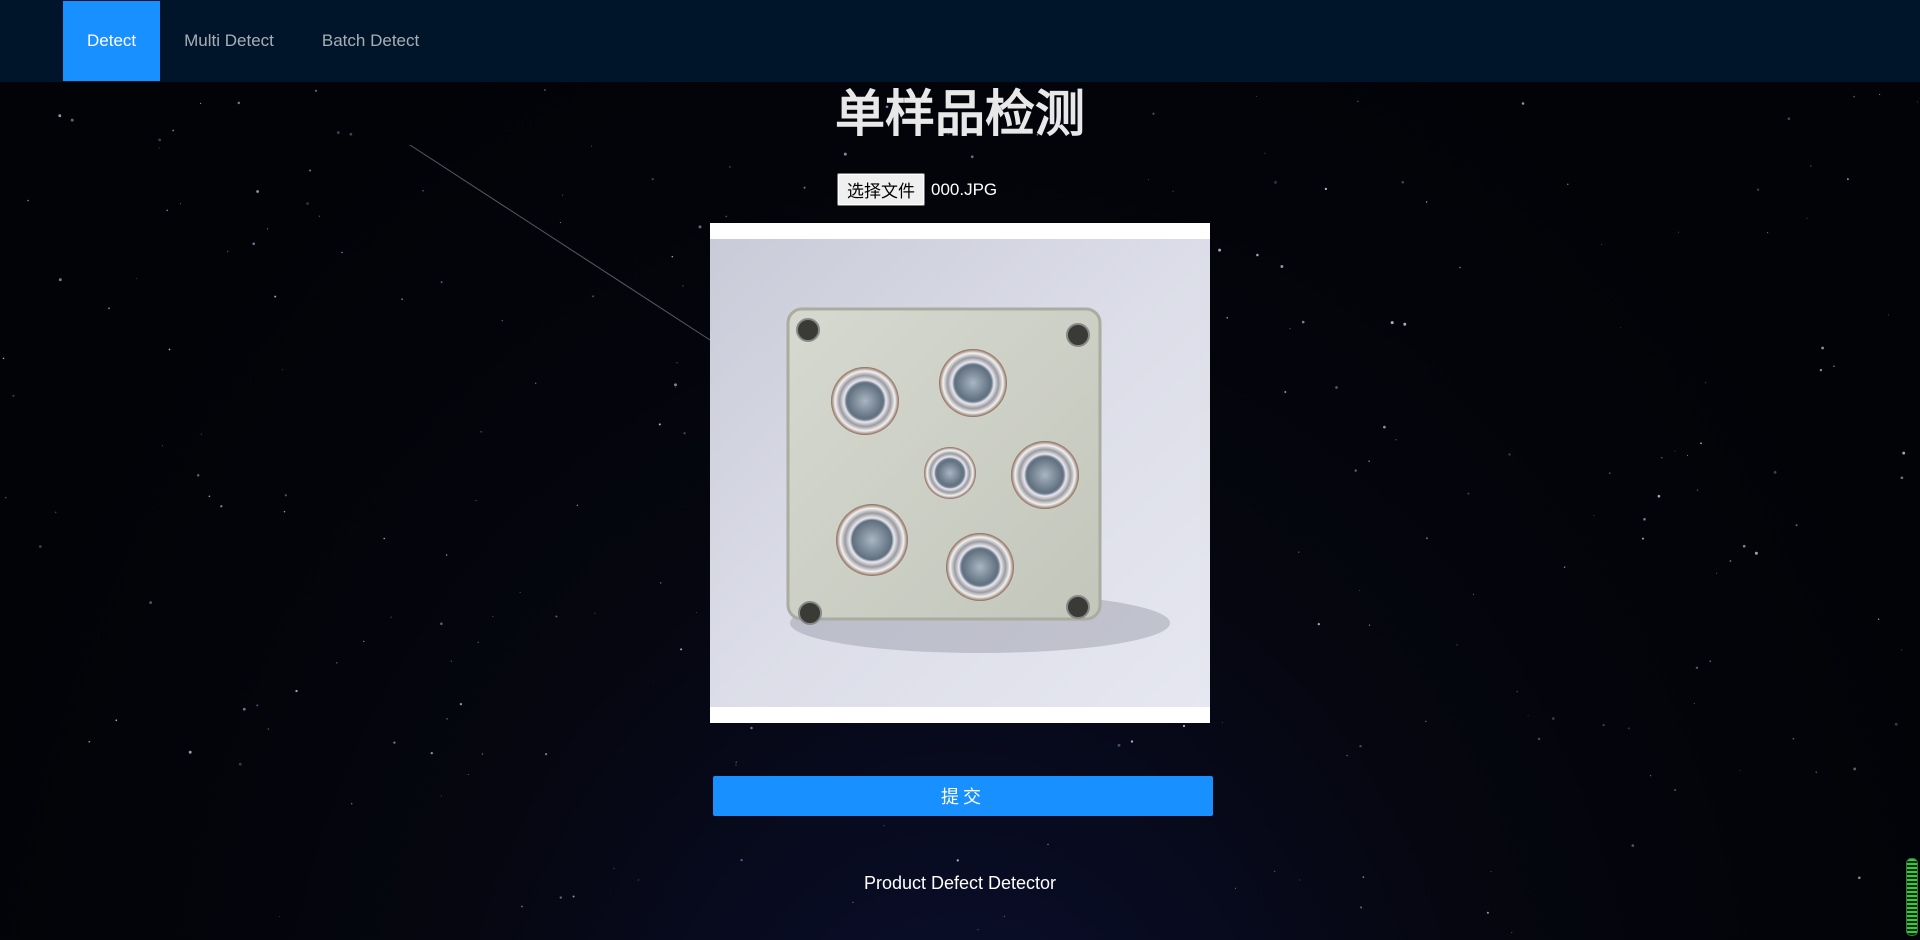  Describe the element at coordinates (960, 41) in the screenshot. I see `top-navbar: Detect Multi Detect Batch Detect` at that location.